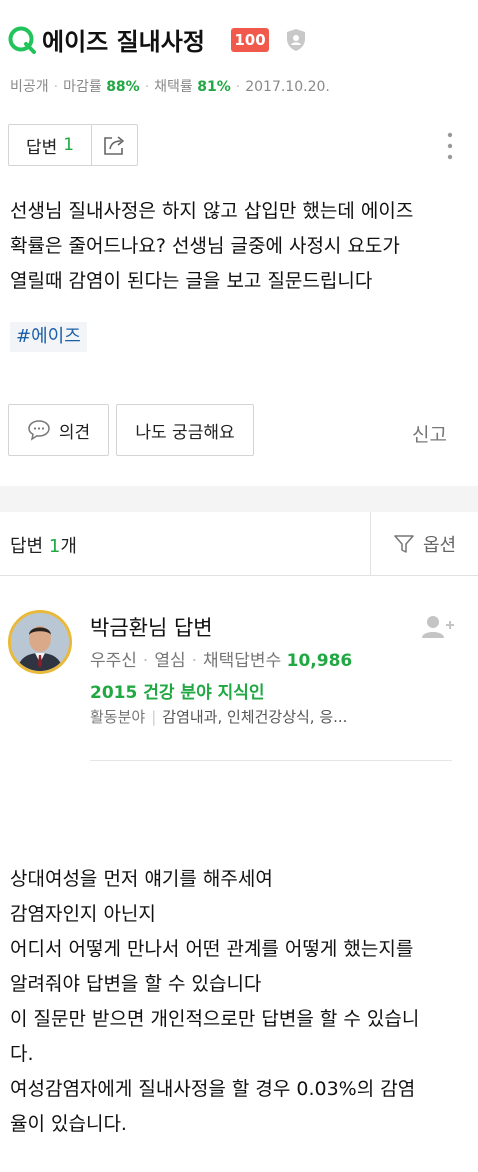 Image resolution: width=478 pixels, height=1172 pixels. I want to click on report-link: 신고, so click(429, 433).